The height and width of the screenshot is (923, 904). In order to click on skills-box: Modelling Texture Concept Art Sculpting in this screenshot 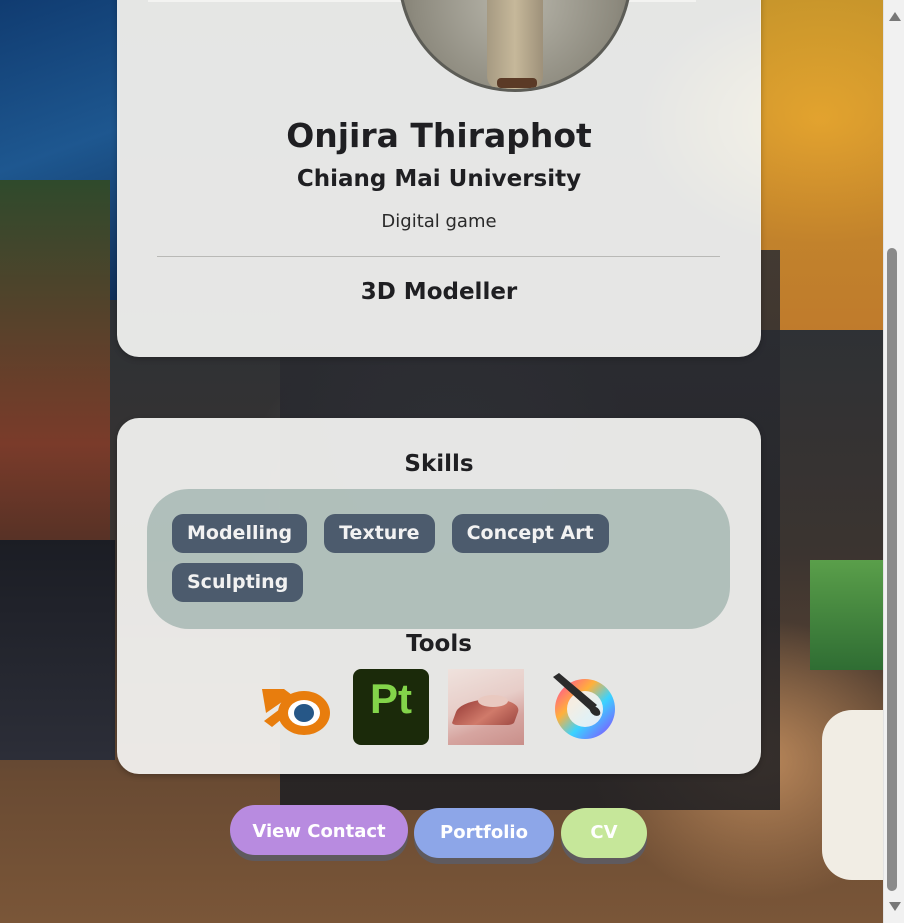, I will do `click(438, 559)`.